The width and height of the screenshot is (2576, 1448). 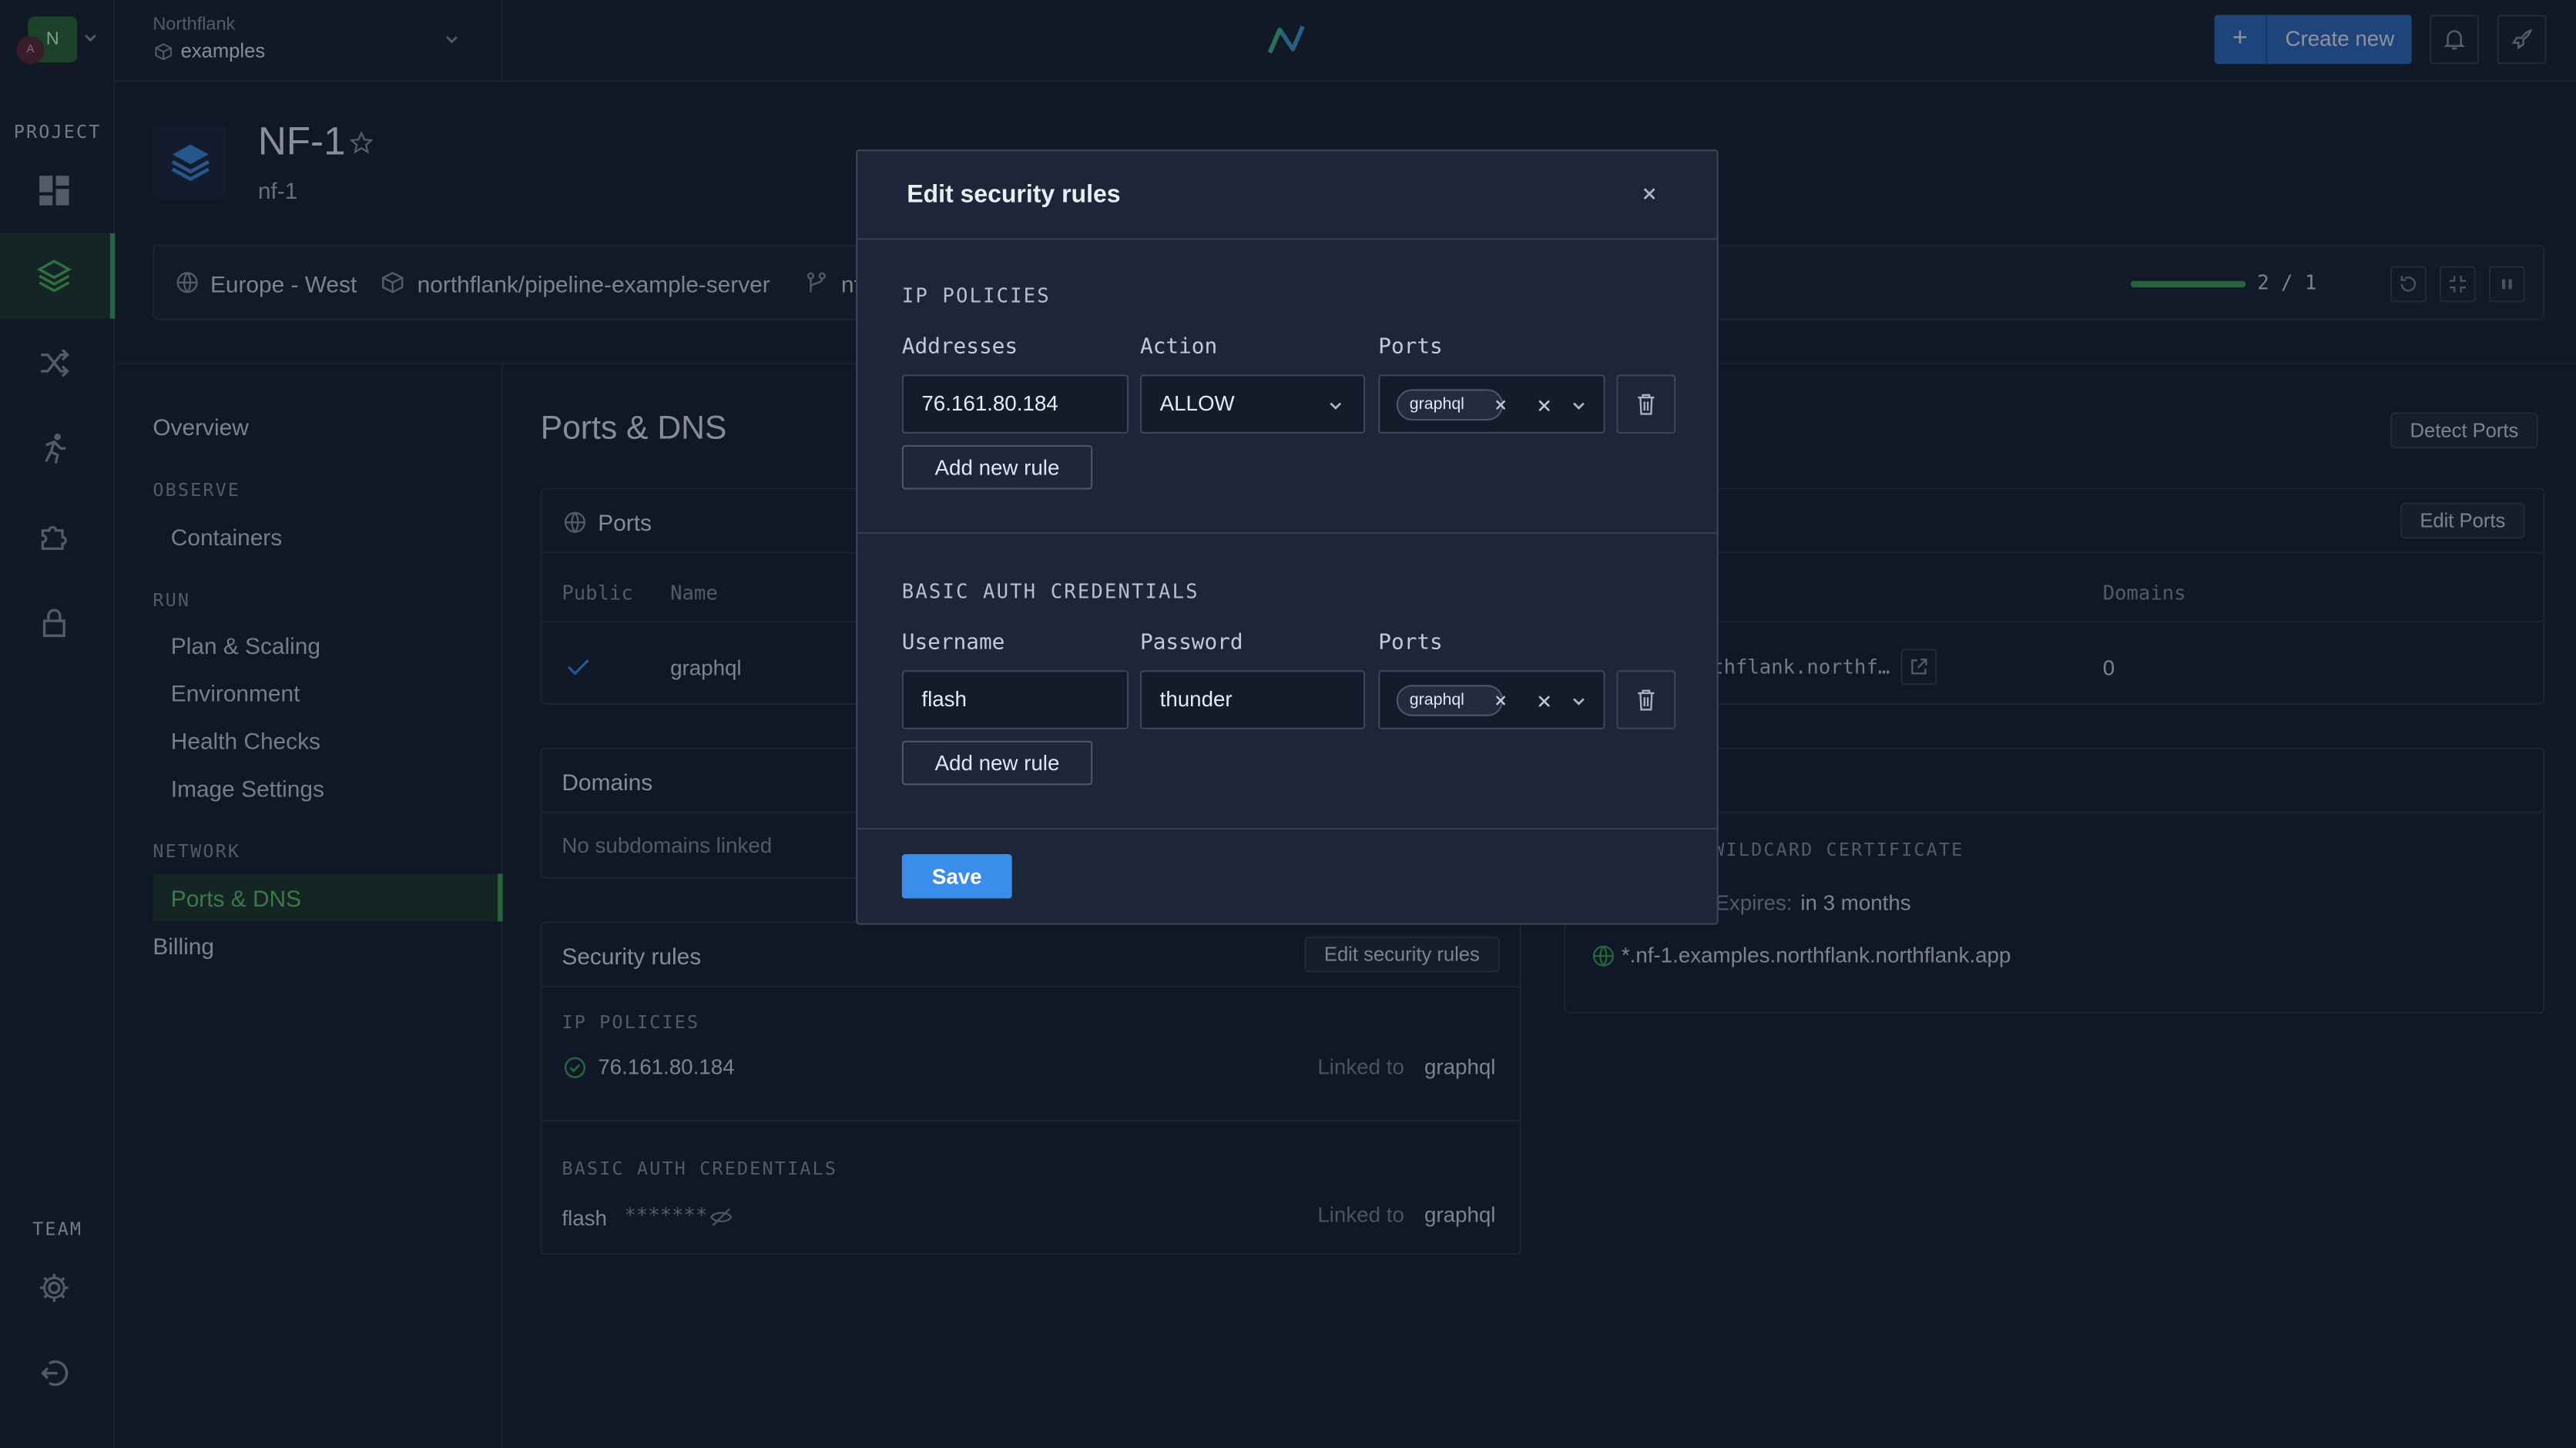 What do you see at coordinates (997, 467) in the screenshot?
I see `add-ip-rule-button: Add new rule` at bounding box center [997, 467].